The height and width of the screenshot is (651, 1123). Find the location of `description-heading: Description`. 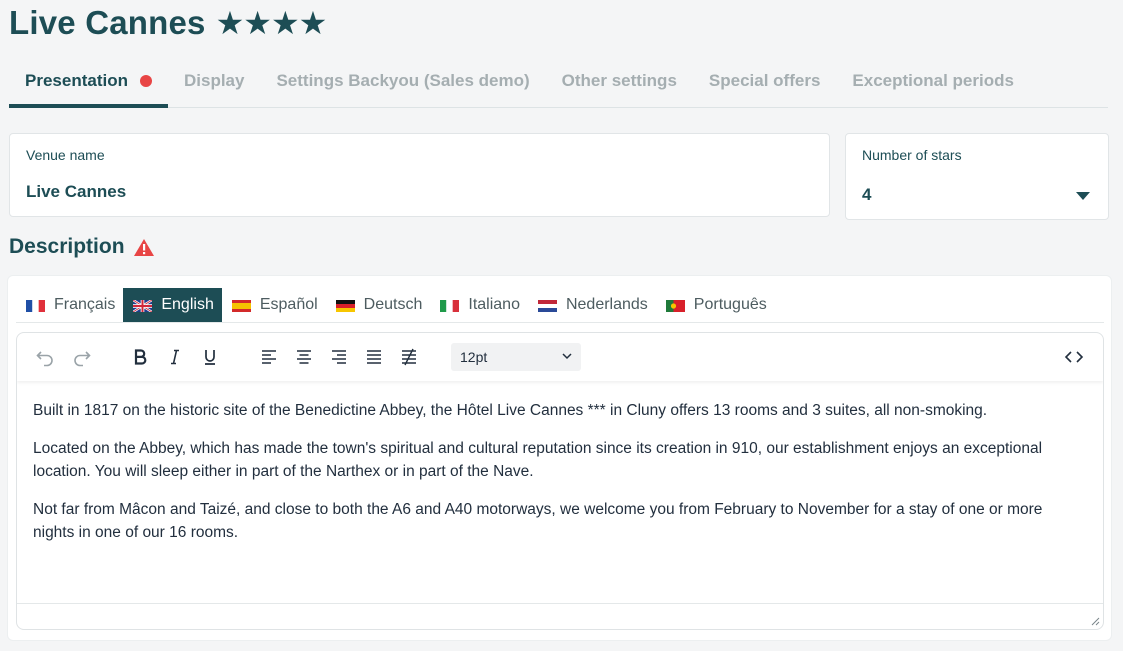

description-heading: Description is located at coordinates (82, 247).